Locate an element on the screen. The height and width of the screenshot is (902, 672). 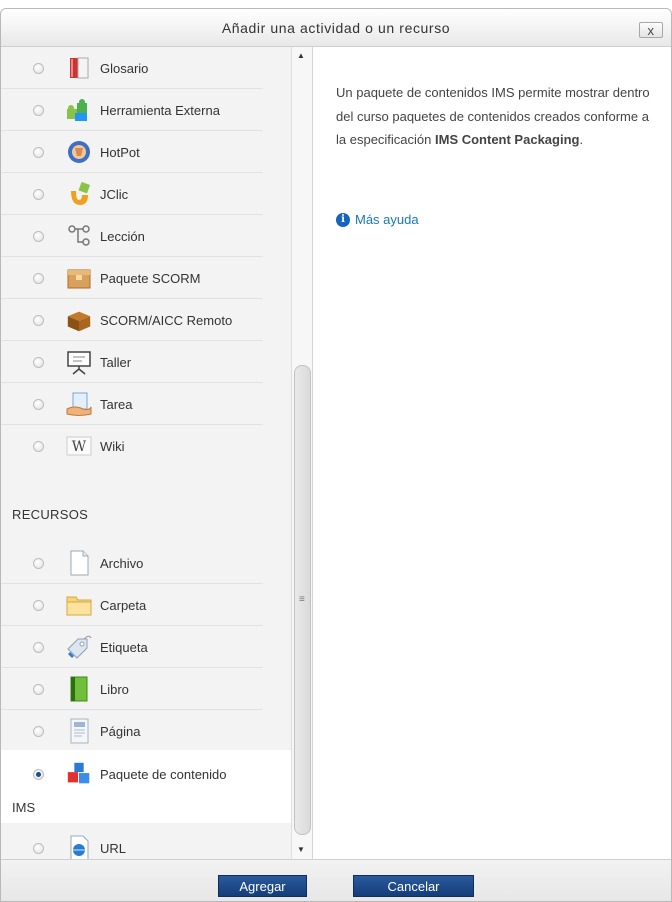
list-item-wiki: W Wiki is located at coordinates (146, 446).